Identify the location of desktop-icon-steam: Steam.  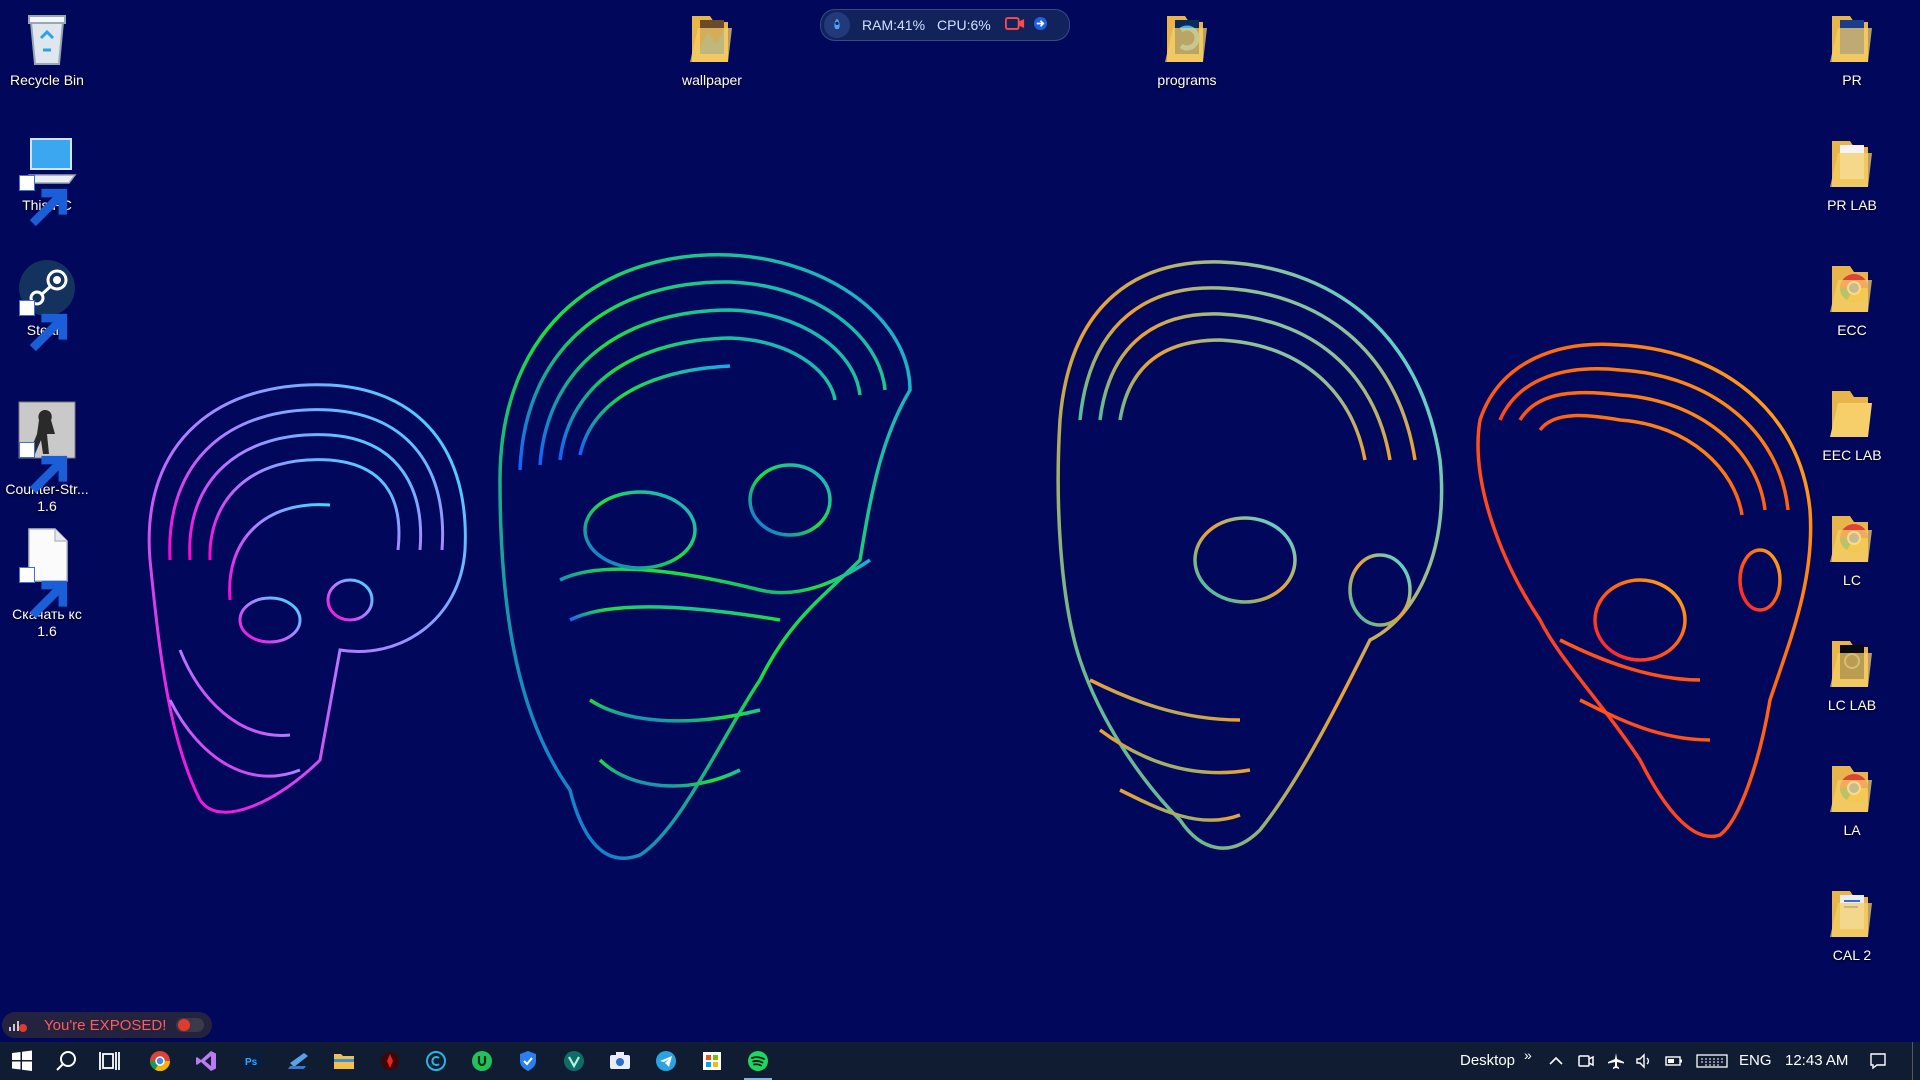
(47, 305).